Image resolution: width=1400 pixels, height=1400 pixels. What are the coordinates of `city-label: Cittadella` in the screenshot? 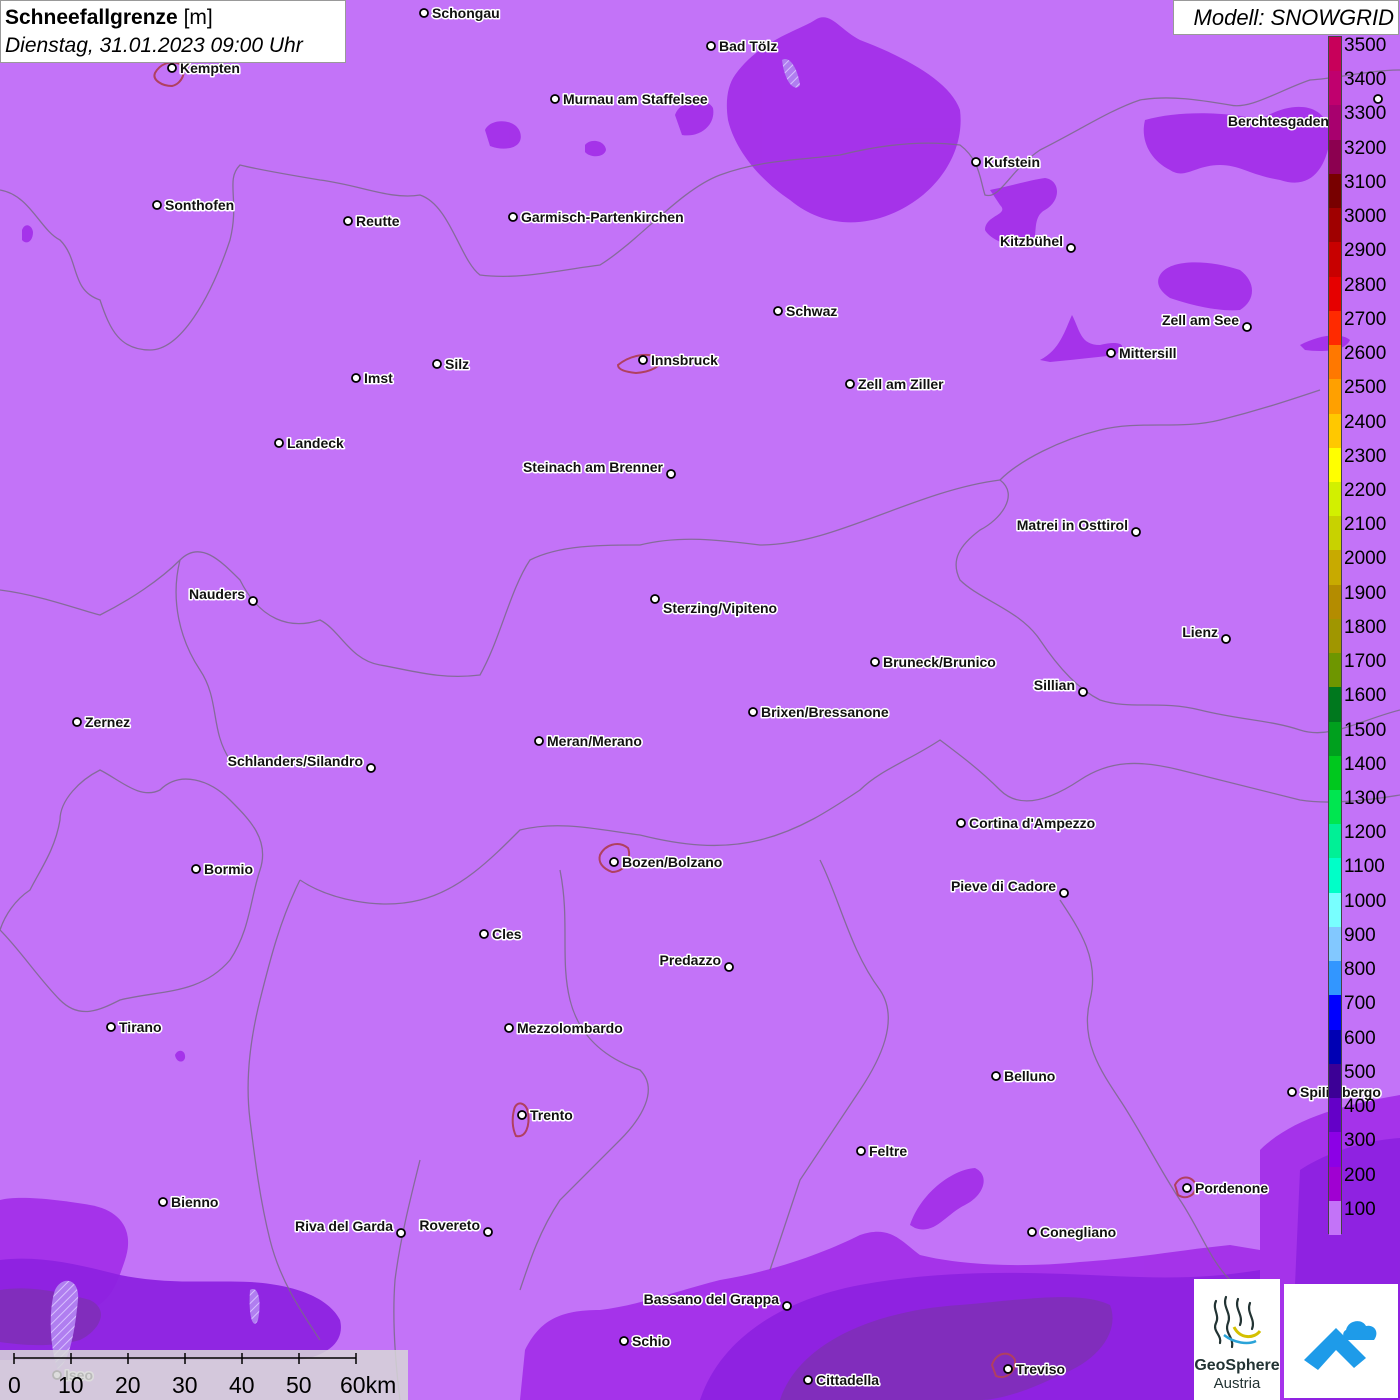 It's located at (847, 1380).